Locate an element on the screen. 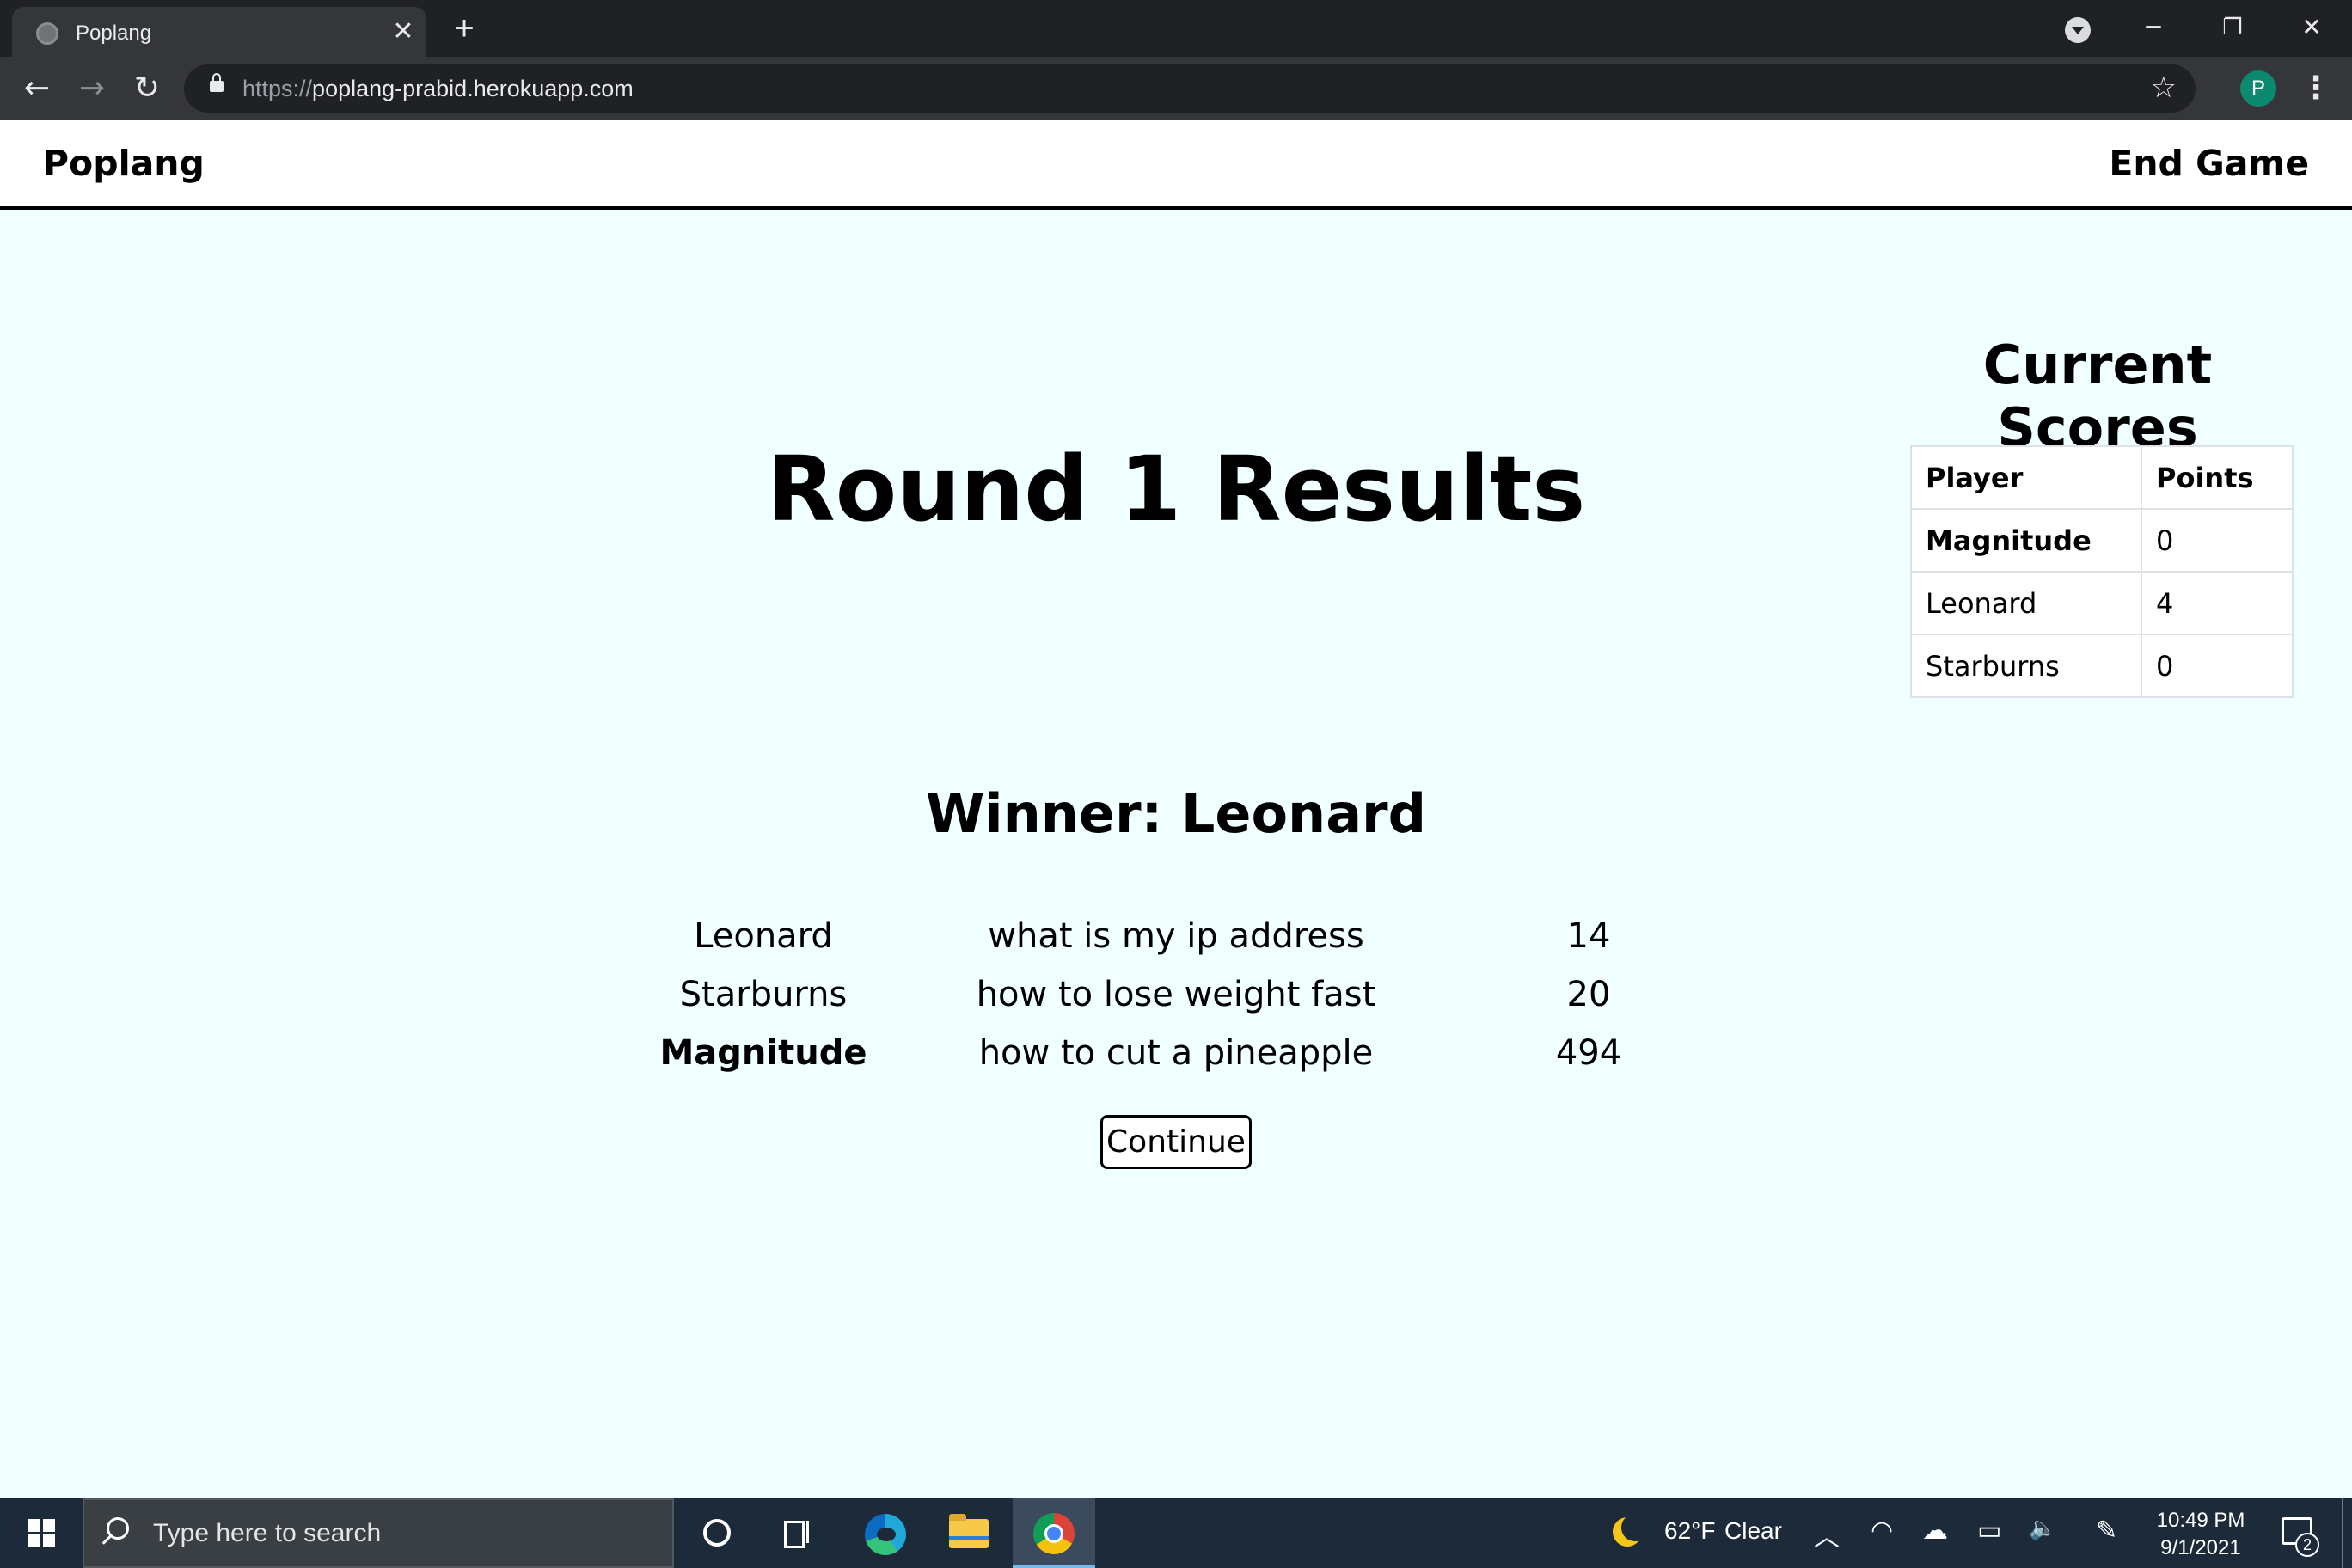 This screenshot has height=1568, width=2352. cortana-icon is located at coordinates (717, 1533).